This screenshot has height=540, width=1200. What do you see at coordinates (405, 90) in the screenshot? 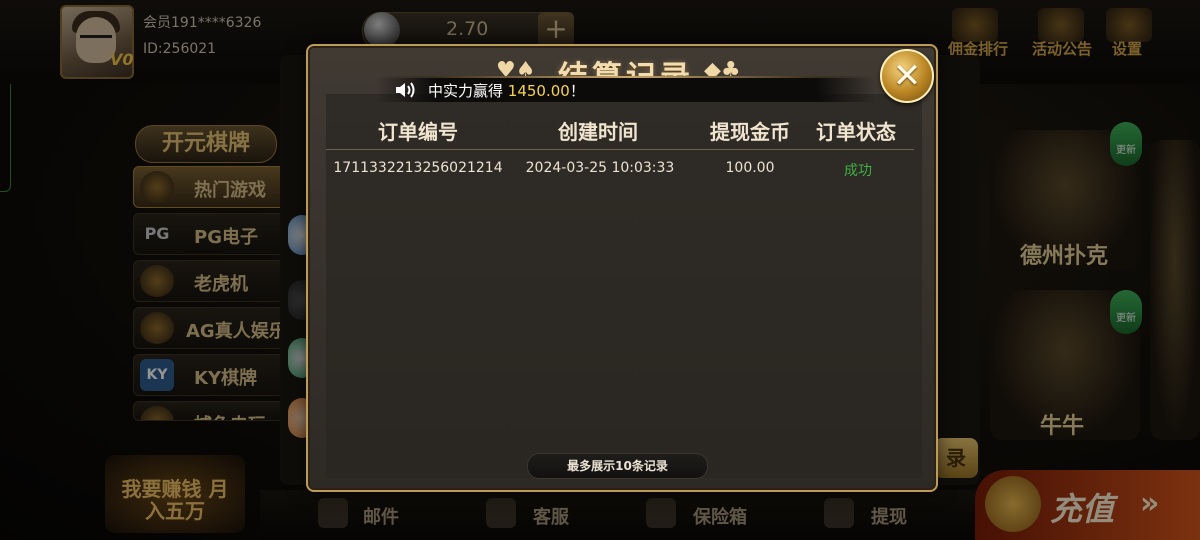
I see `speaker-icon` at bounding box center [405, 90].